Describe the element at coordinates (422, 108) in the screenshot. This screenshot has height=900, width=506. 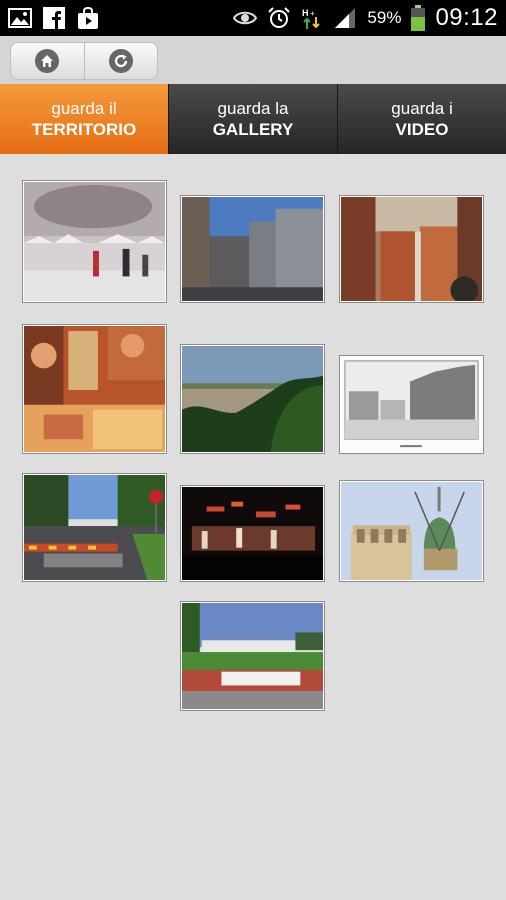
I see `tab-label-line1: guarda i` at that location.